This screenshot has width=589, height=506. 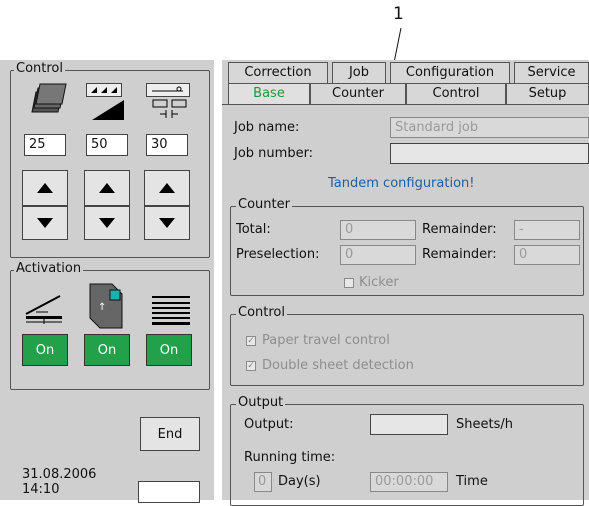 What do you see at coordinates (251, 366) in the screenshot?
I see `double-sheet-checkbox: ✓` at bounding box center [251, 366].